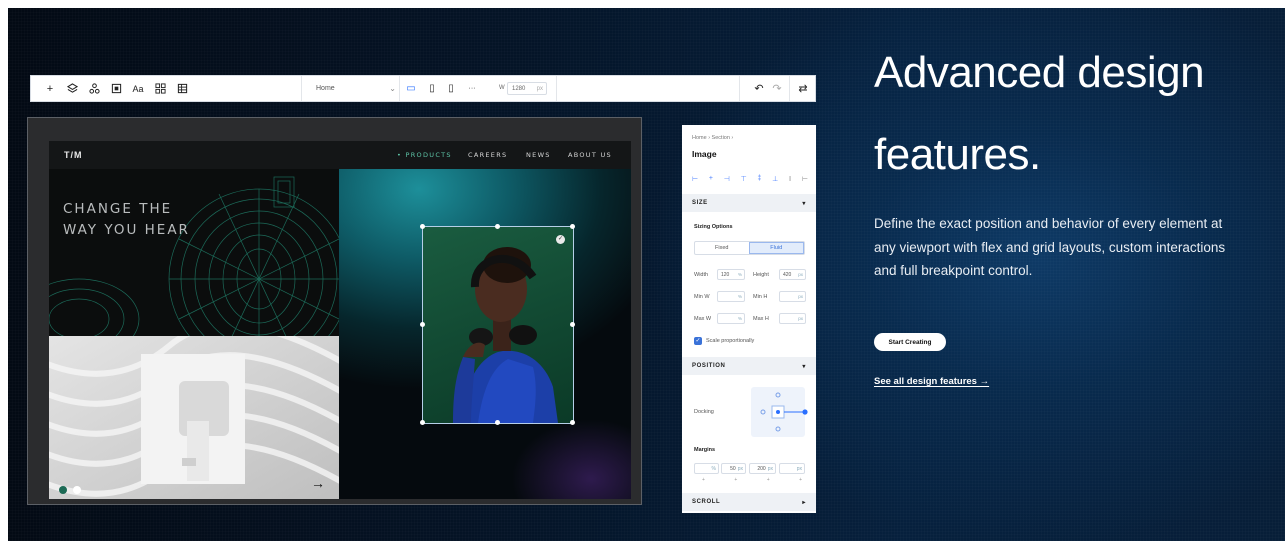 This screenshot has width=1285, height=541. What do you see at coordinates (118, 209) in the screenshot?
I see `headline-line-1: CHANGE THE` at bounding box center [118, 209].